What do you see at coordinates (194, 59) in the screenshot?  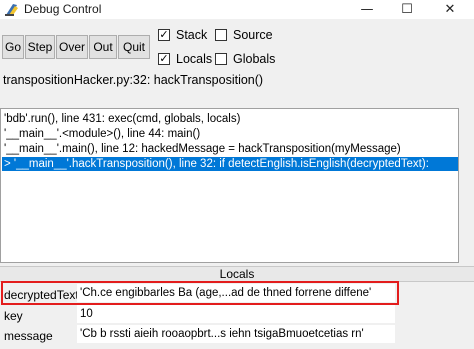 I see `locals-label: Locals` at bounding box center [194, 59].